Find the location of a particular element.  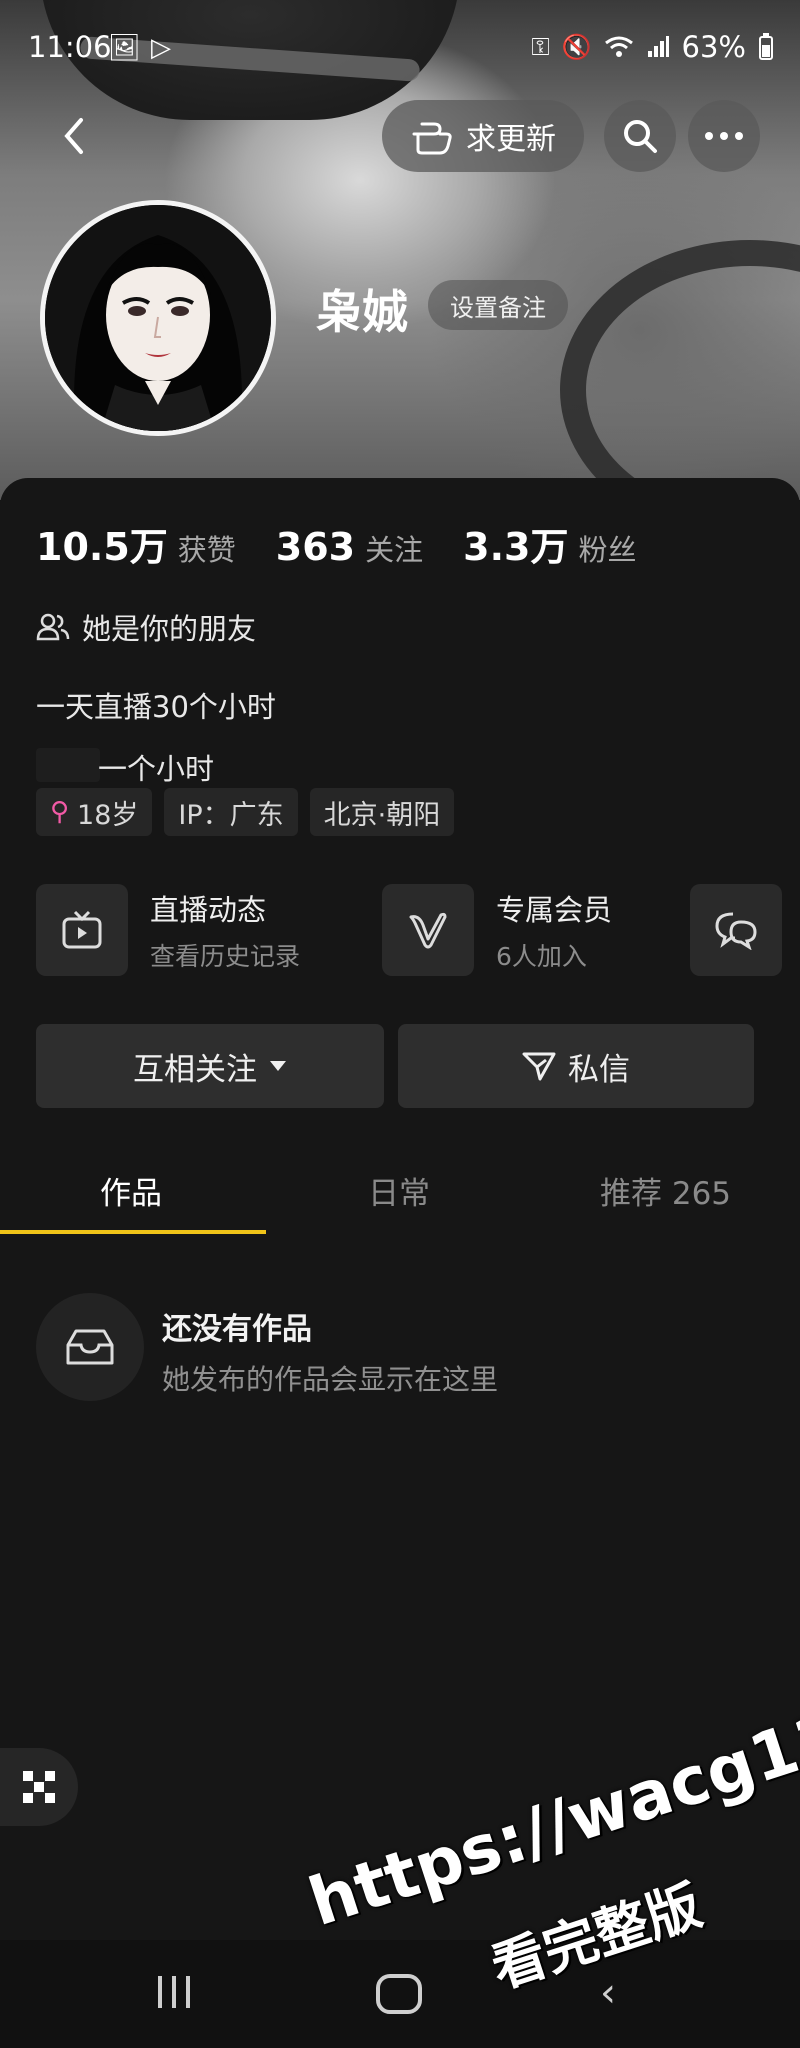

profile-tags: ⚲ 18岁 IP：广东 北京·朝阳 is located at coordinates (245, 812).